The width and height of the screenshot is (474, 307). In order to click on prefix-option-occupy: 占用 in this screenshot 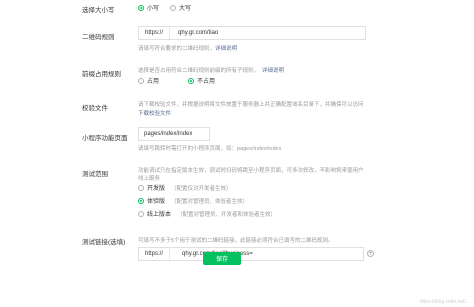, I will do `click(148, 80)`.